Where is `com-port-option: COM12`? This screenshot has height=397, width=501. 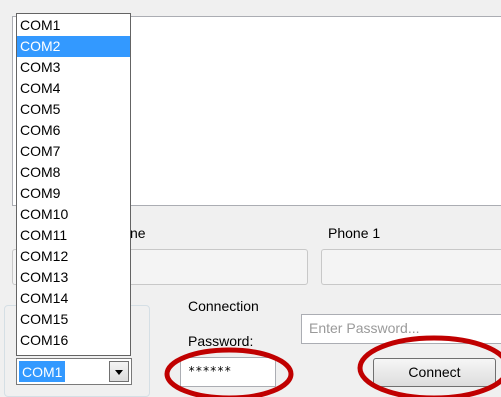
com-port-option: COM12 is located at coordinates (73, 256).